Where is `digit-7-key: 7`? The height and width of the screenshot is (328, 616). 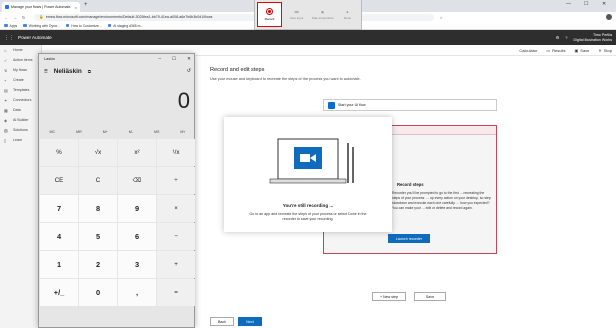 digit-7-key: 7 is located at coordinates (59, 208).